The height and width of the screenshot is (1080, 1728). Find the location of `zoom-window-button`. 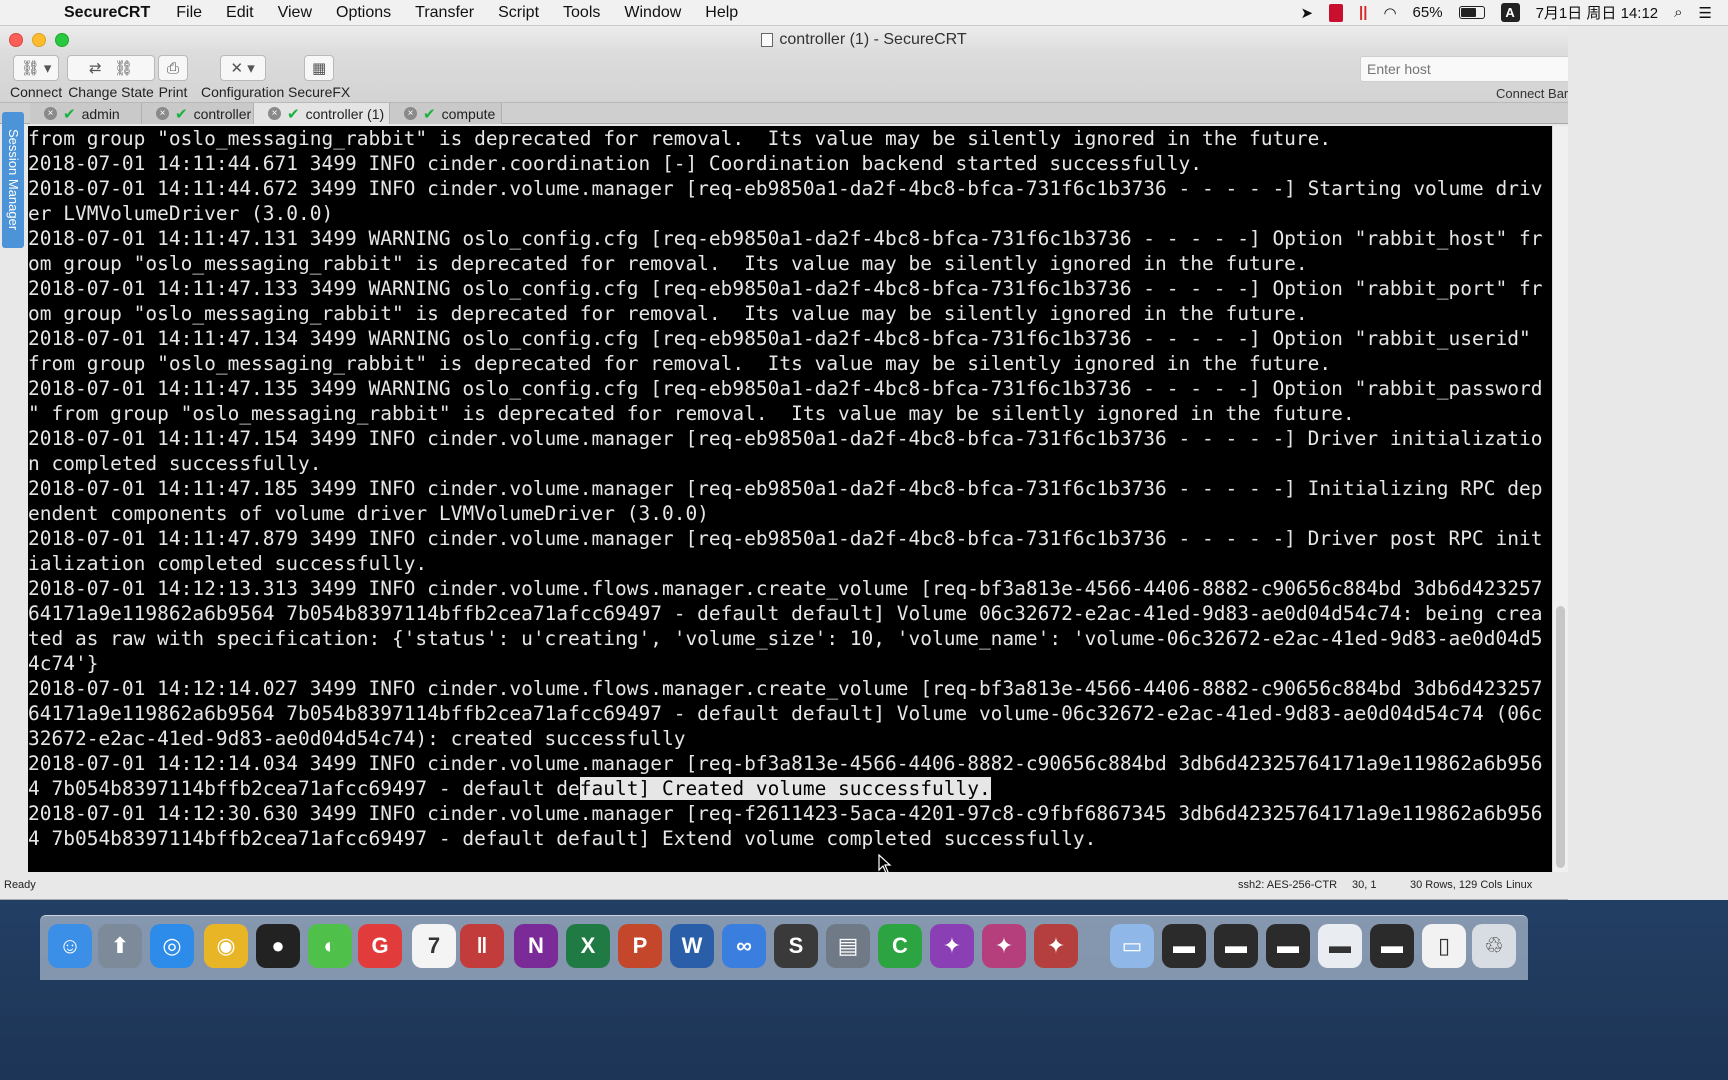

zoom-window-button is located at coordinates (62, 40).